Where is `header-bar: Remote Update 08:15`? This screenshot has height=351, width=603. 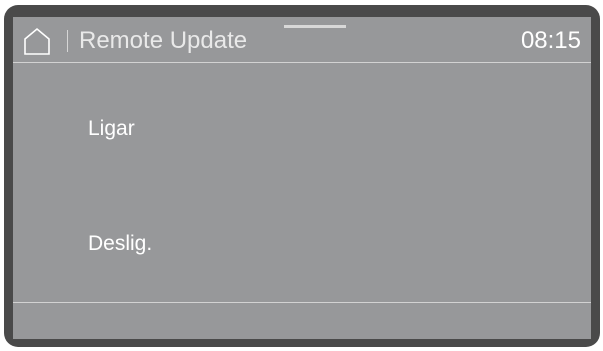 header-bar: Remote Update 08:15 is located at coordinates (302, 39).